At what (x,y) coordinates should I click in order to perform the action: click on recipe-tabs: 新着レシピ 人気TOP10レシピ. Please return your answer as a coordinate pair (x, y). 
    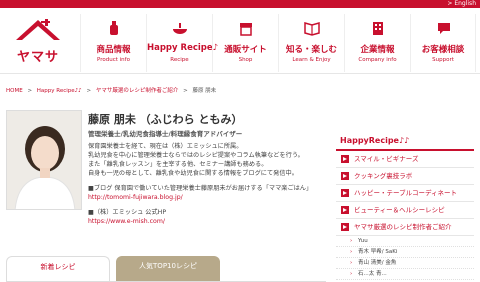
    Looking at the image, I should click on (166, 269).